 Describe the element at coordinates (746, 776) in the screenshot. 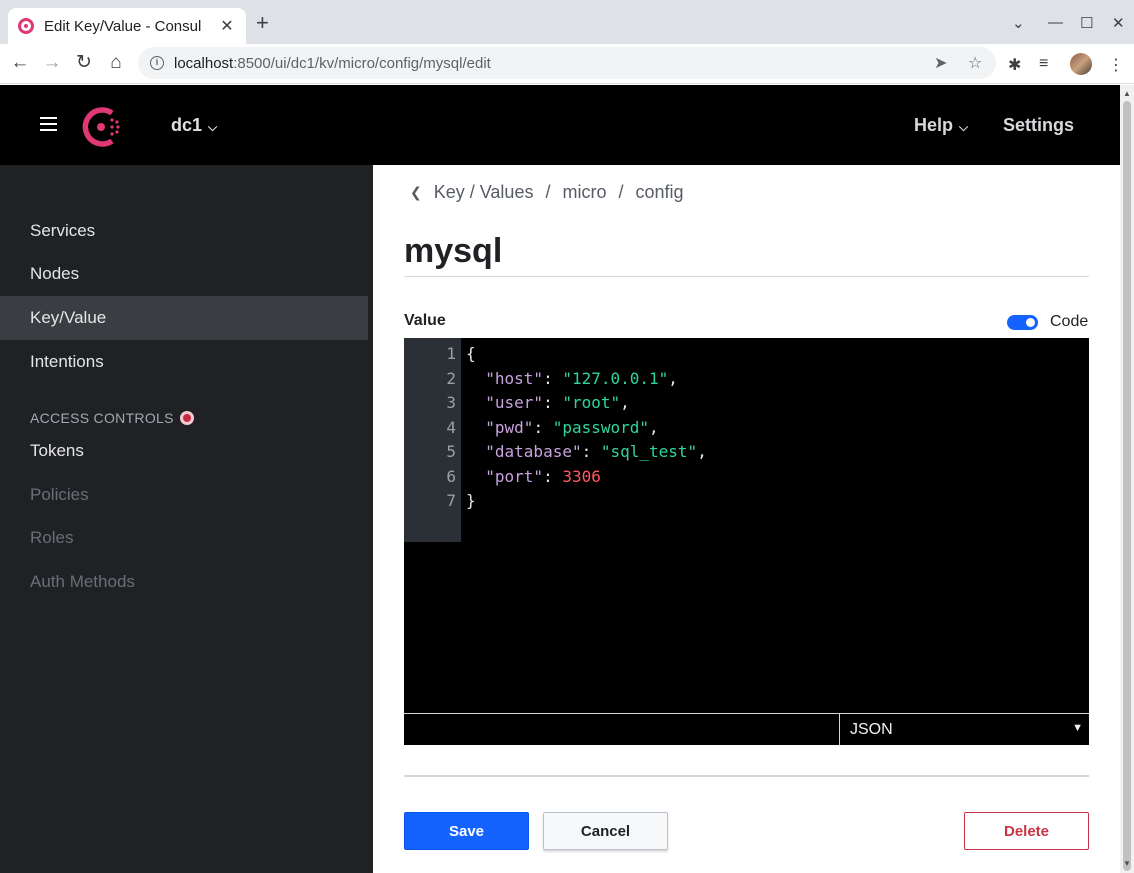

I see `form-divider` at that location.